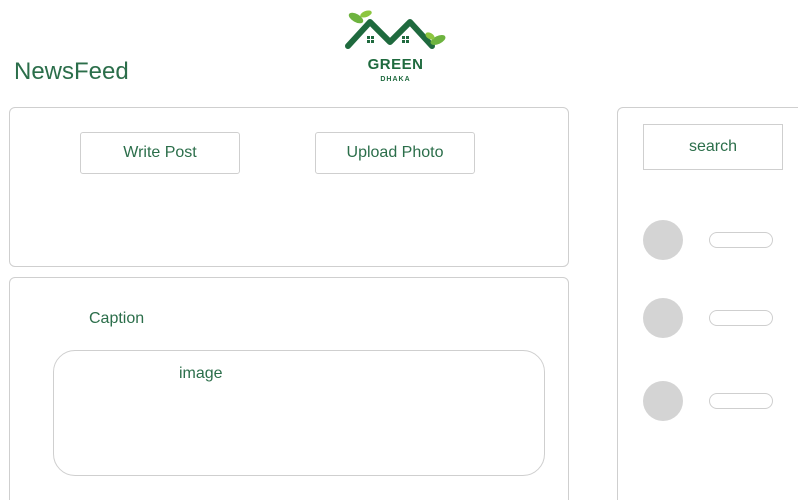 This screenshot has height=500, width=798. Describe the element at coordinates (201, 373) in the screenshot. I see `image-label: image` at that location.